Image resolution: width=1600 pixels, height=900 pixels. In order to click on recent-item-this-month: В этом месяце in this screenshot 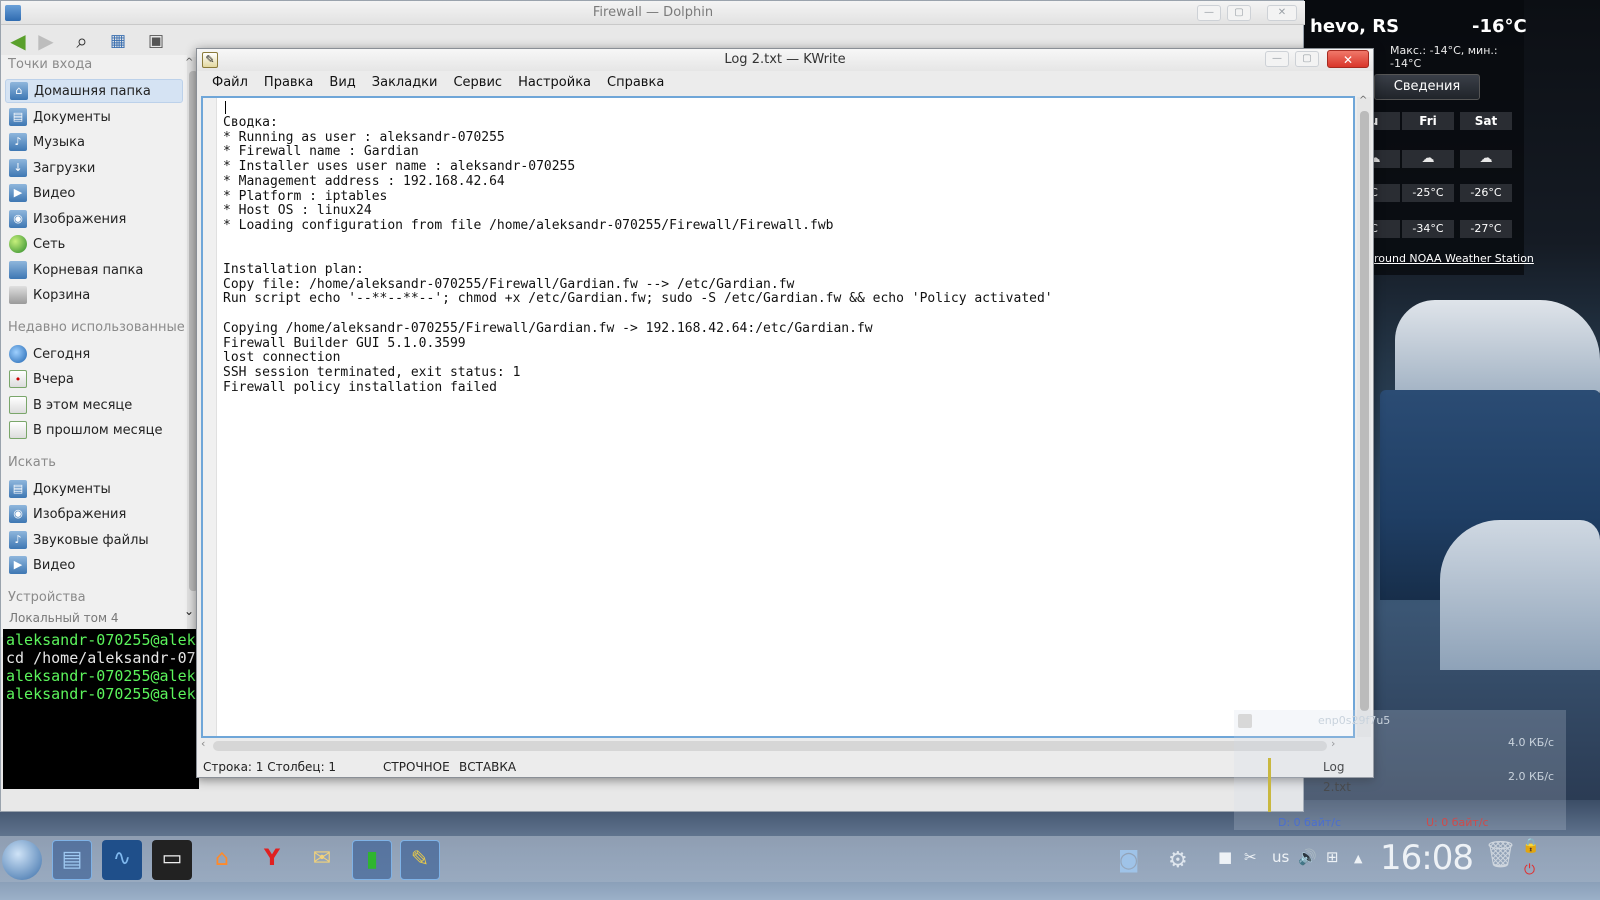, I will do `click(94, 405)`.